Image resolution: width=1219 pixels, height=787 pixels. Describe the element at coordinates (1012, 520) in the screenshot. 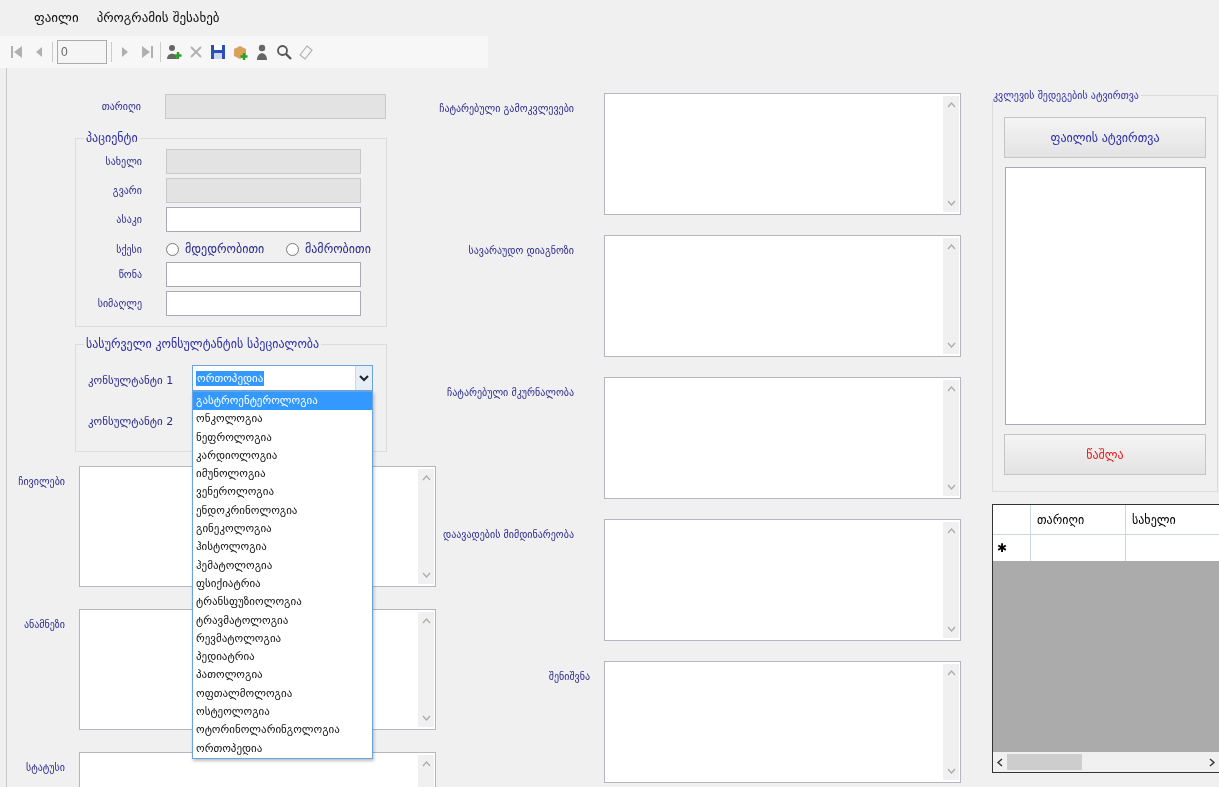

I see `row-header` at that location.